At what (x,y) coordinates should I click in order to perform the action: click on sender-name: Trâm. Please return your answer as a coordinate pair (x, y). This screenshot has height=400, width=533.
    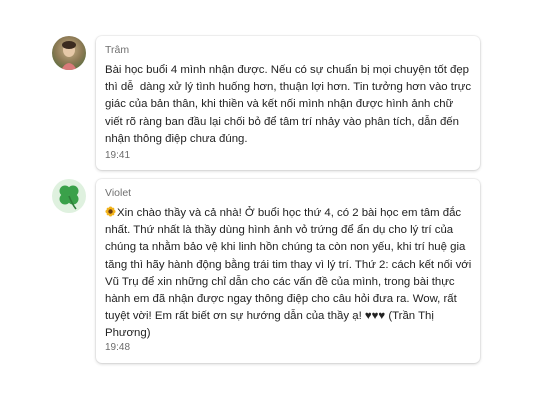
    Looking at the image, I should click on (117, 50).